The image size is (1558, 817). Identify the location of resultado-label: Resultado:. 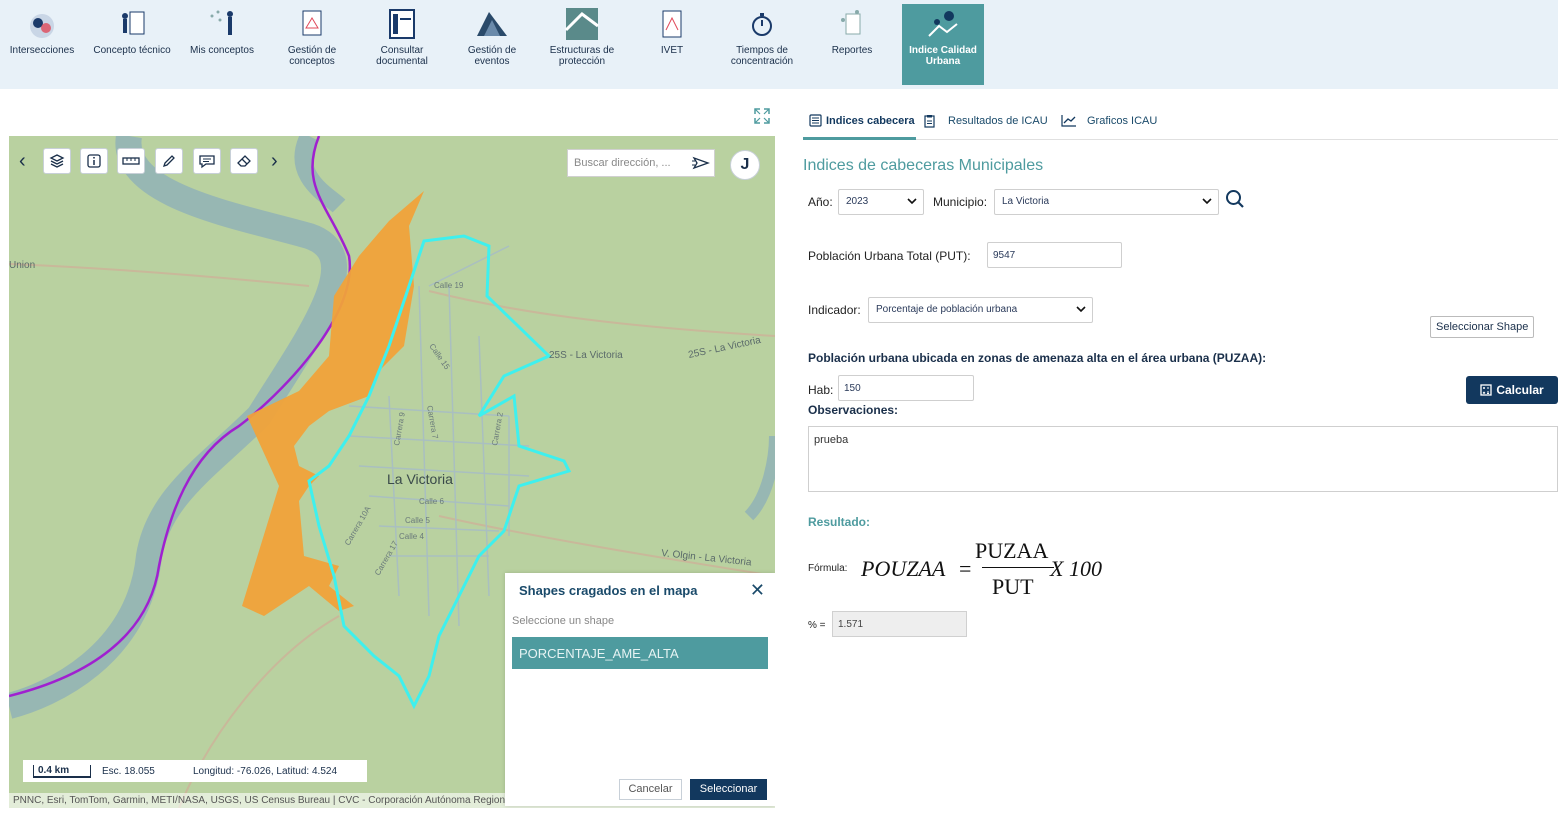
(839, 522).